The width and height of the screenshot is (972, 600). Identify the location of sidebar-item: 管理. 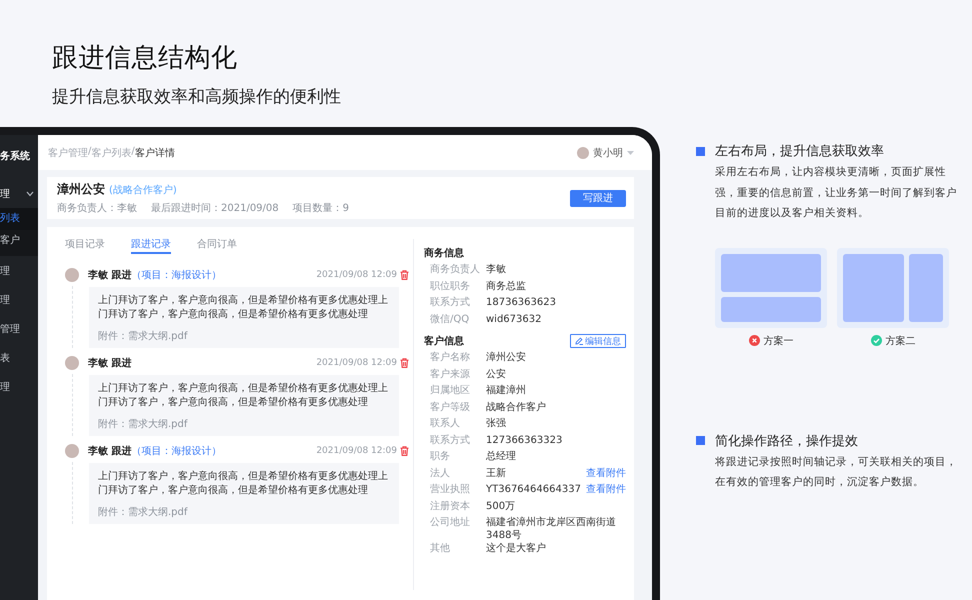
(19, 328).